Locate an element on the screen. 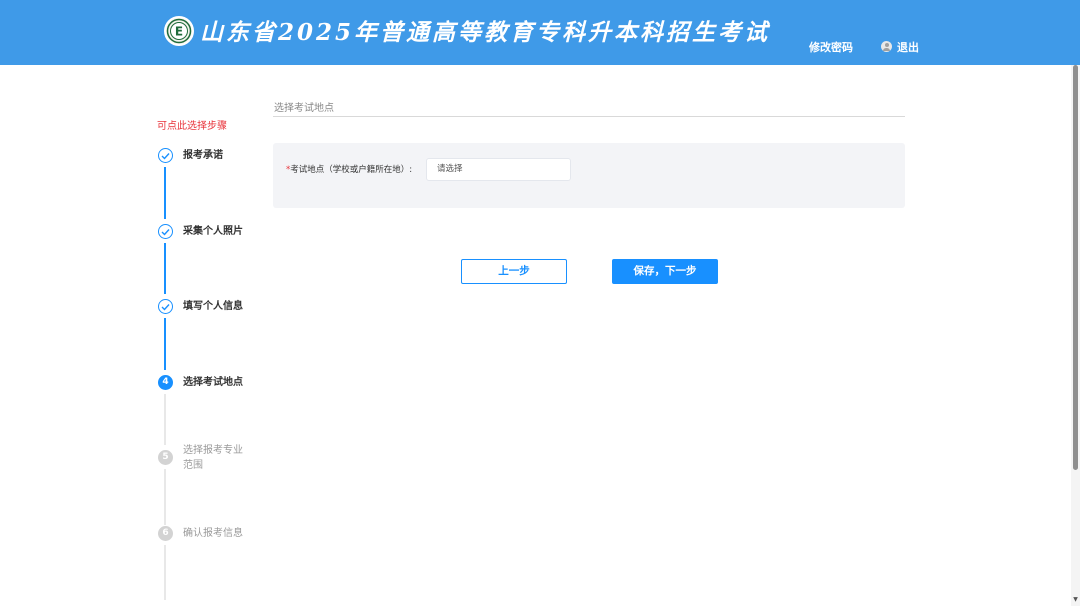  user-icon is located at coordinates (886, 46).